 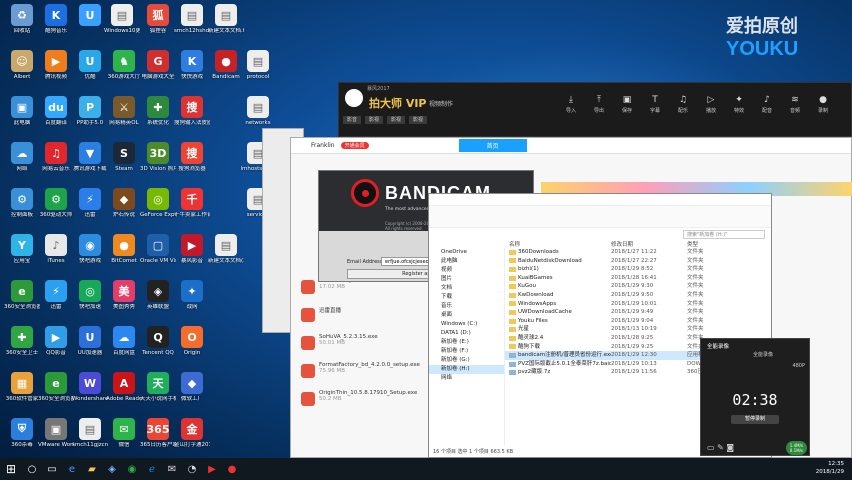 I want to click on file-row: KwDownload 2018/1/29 9:50 文件夹, so click(x=638, y=295).